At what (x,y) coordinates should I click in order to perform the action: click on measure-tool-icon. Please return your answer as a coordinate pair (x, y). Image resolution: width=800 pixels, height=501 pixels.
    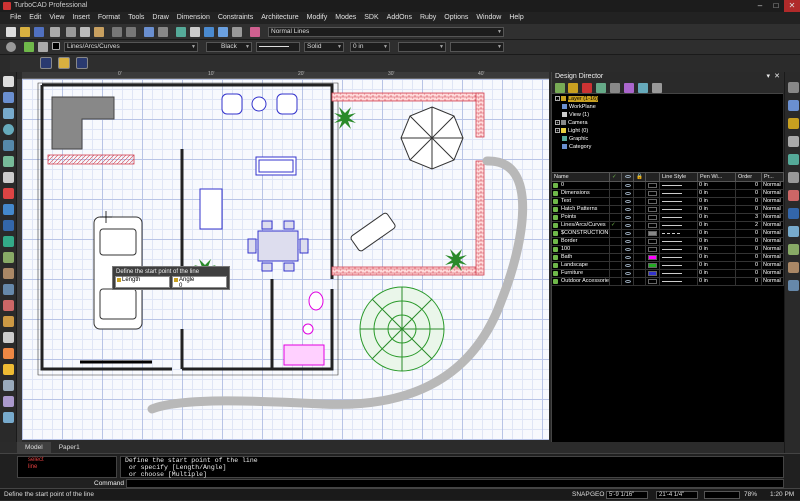
    Looking at the image, I should click on (8, 337).